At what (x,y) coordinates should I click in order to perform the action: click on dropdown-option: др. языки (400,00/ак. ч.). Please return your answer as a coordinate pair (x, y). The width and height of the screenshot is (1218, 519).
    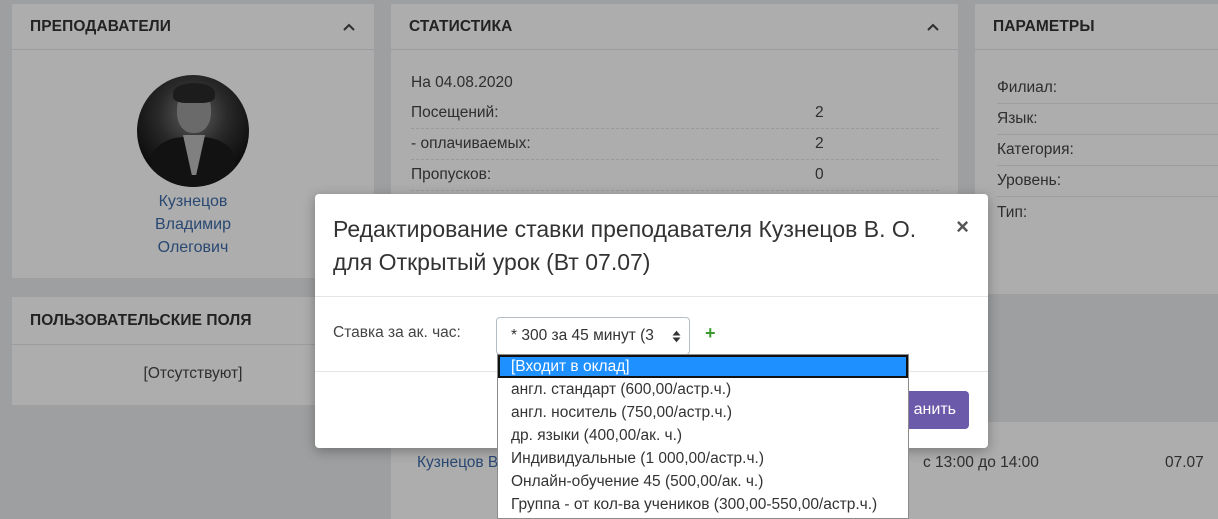
    Looking at the image, I should click on (703, 435).